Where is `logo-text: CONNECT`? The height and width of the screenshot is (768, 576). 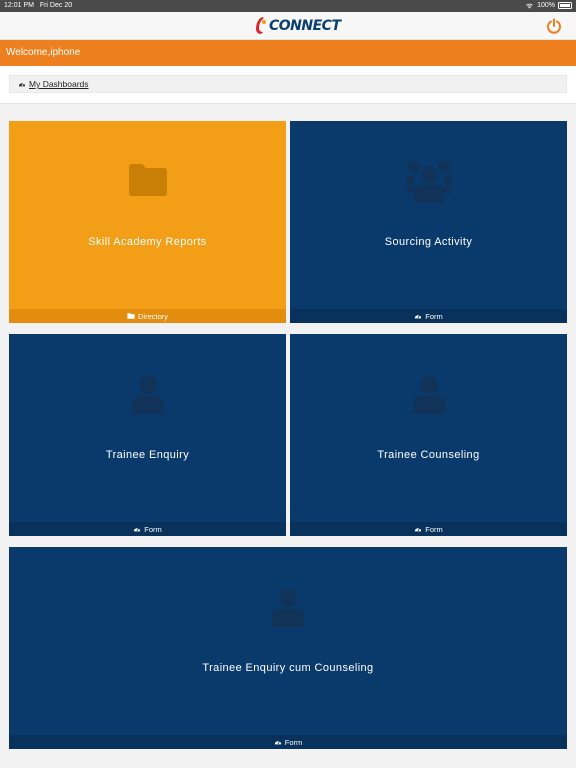 logo-text: CONNECT is located at coordinates (305, 26).